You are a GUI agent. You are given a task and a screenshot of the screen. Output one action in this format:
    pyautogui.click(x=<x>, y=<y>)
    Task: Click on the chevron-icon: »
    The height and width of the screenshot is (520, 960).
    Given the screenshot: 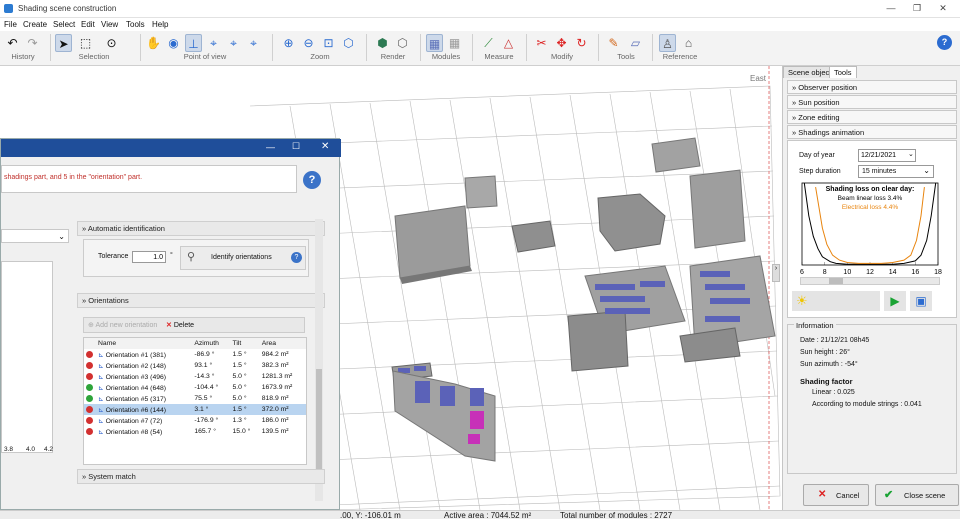 What is the action you would take?
    pyautogui.click(x=794, y=117)
    